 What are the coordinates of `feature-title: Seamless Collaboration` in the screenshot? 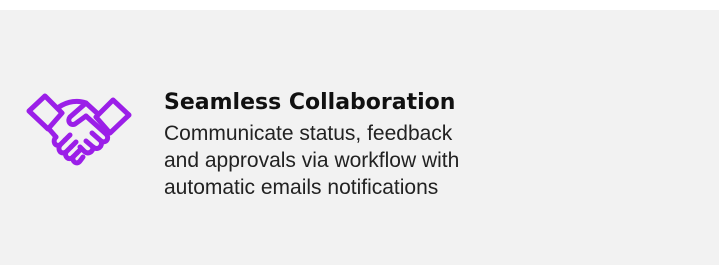 It's located at (310, 102).